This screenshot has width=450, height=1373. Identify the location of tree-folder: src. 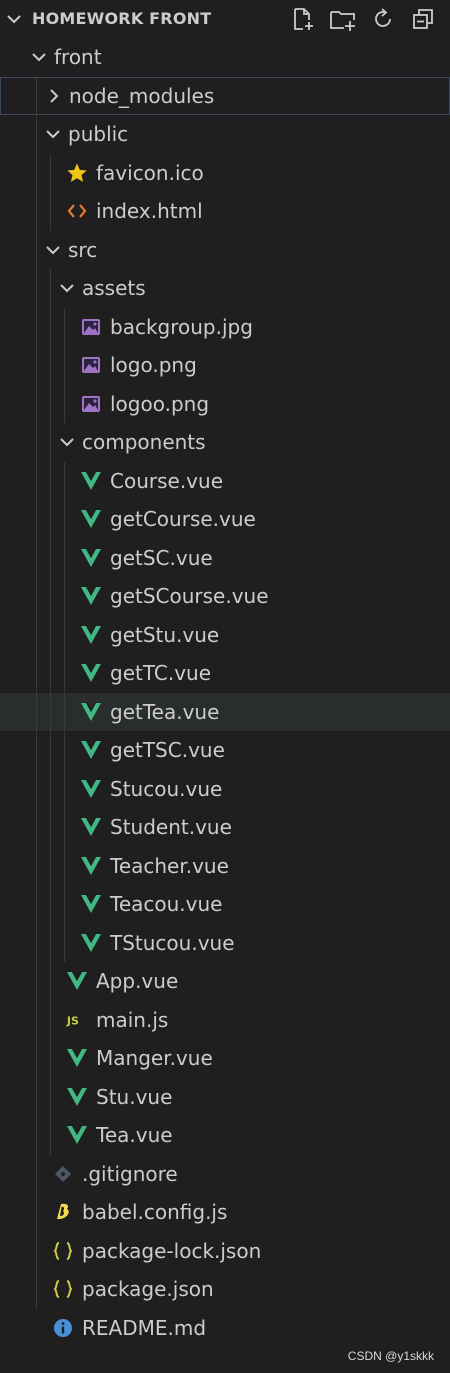
(225, 250).